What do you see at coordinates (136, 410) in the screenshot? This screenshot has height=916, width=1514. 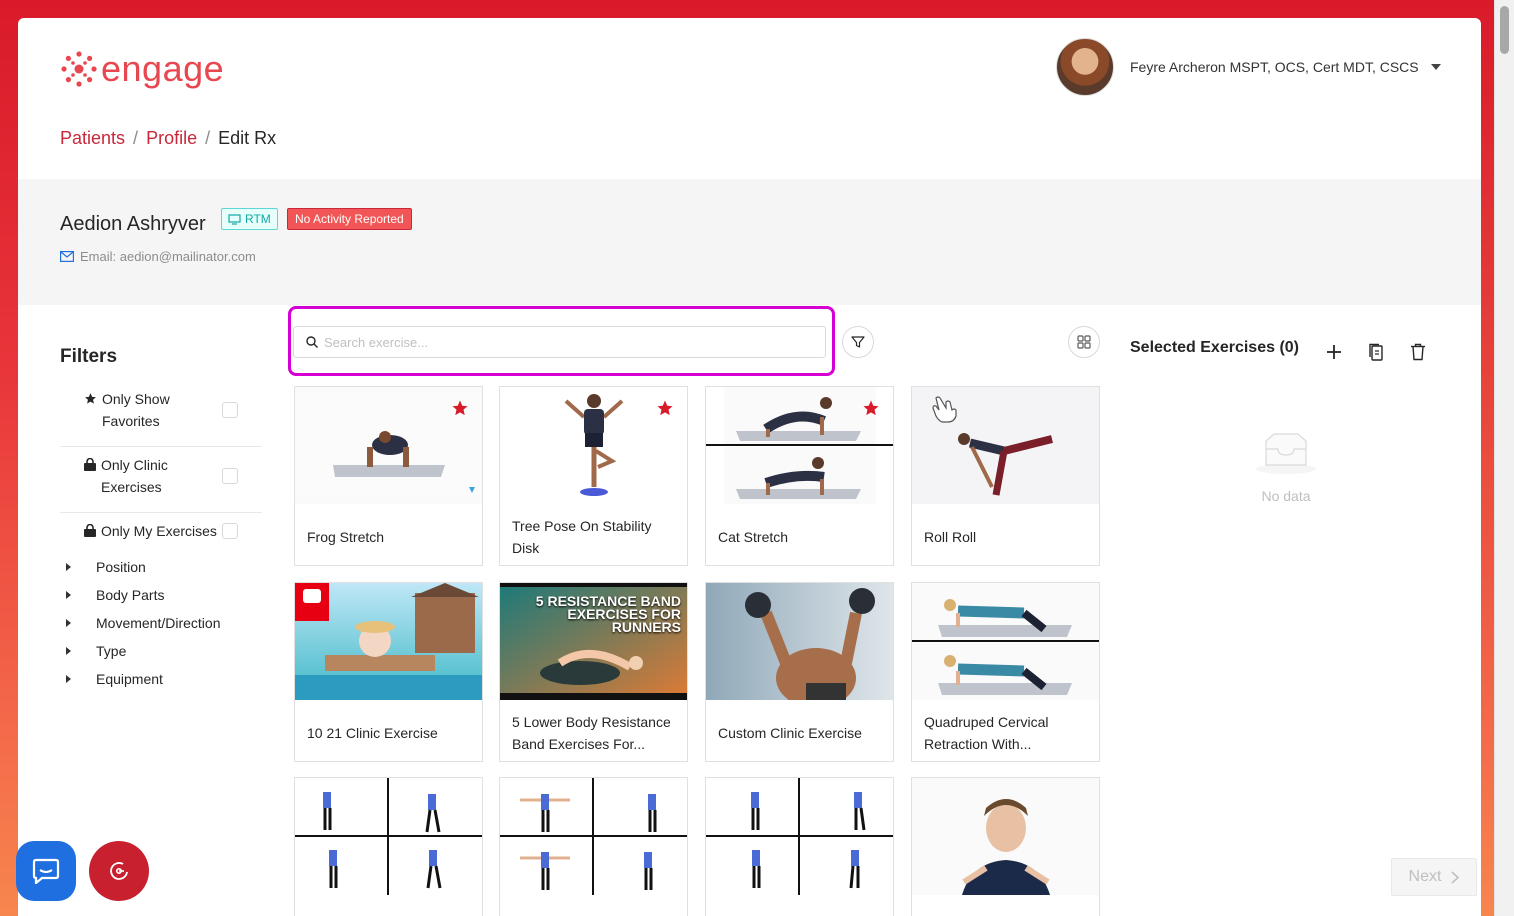 I see `filter-only-favorites-label: Only Show Favorites` at bounding box center [136, 410].